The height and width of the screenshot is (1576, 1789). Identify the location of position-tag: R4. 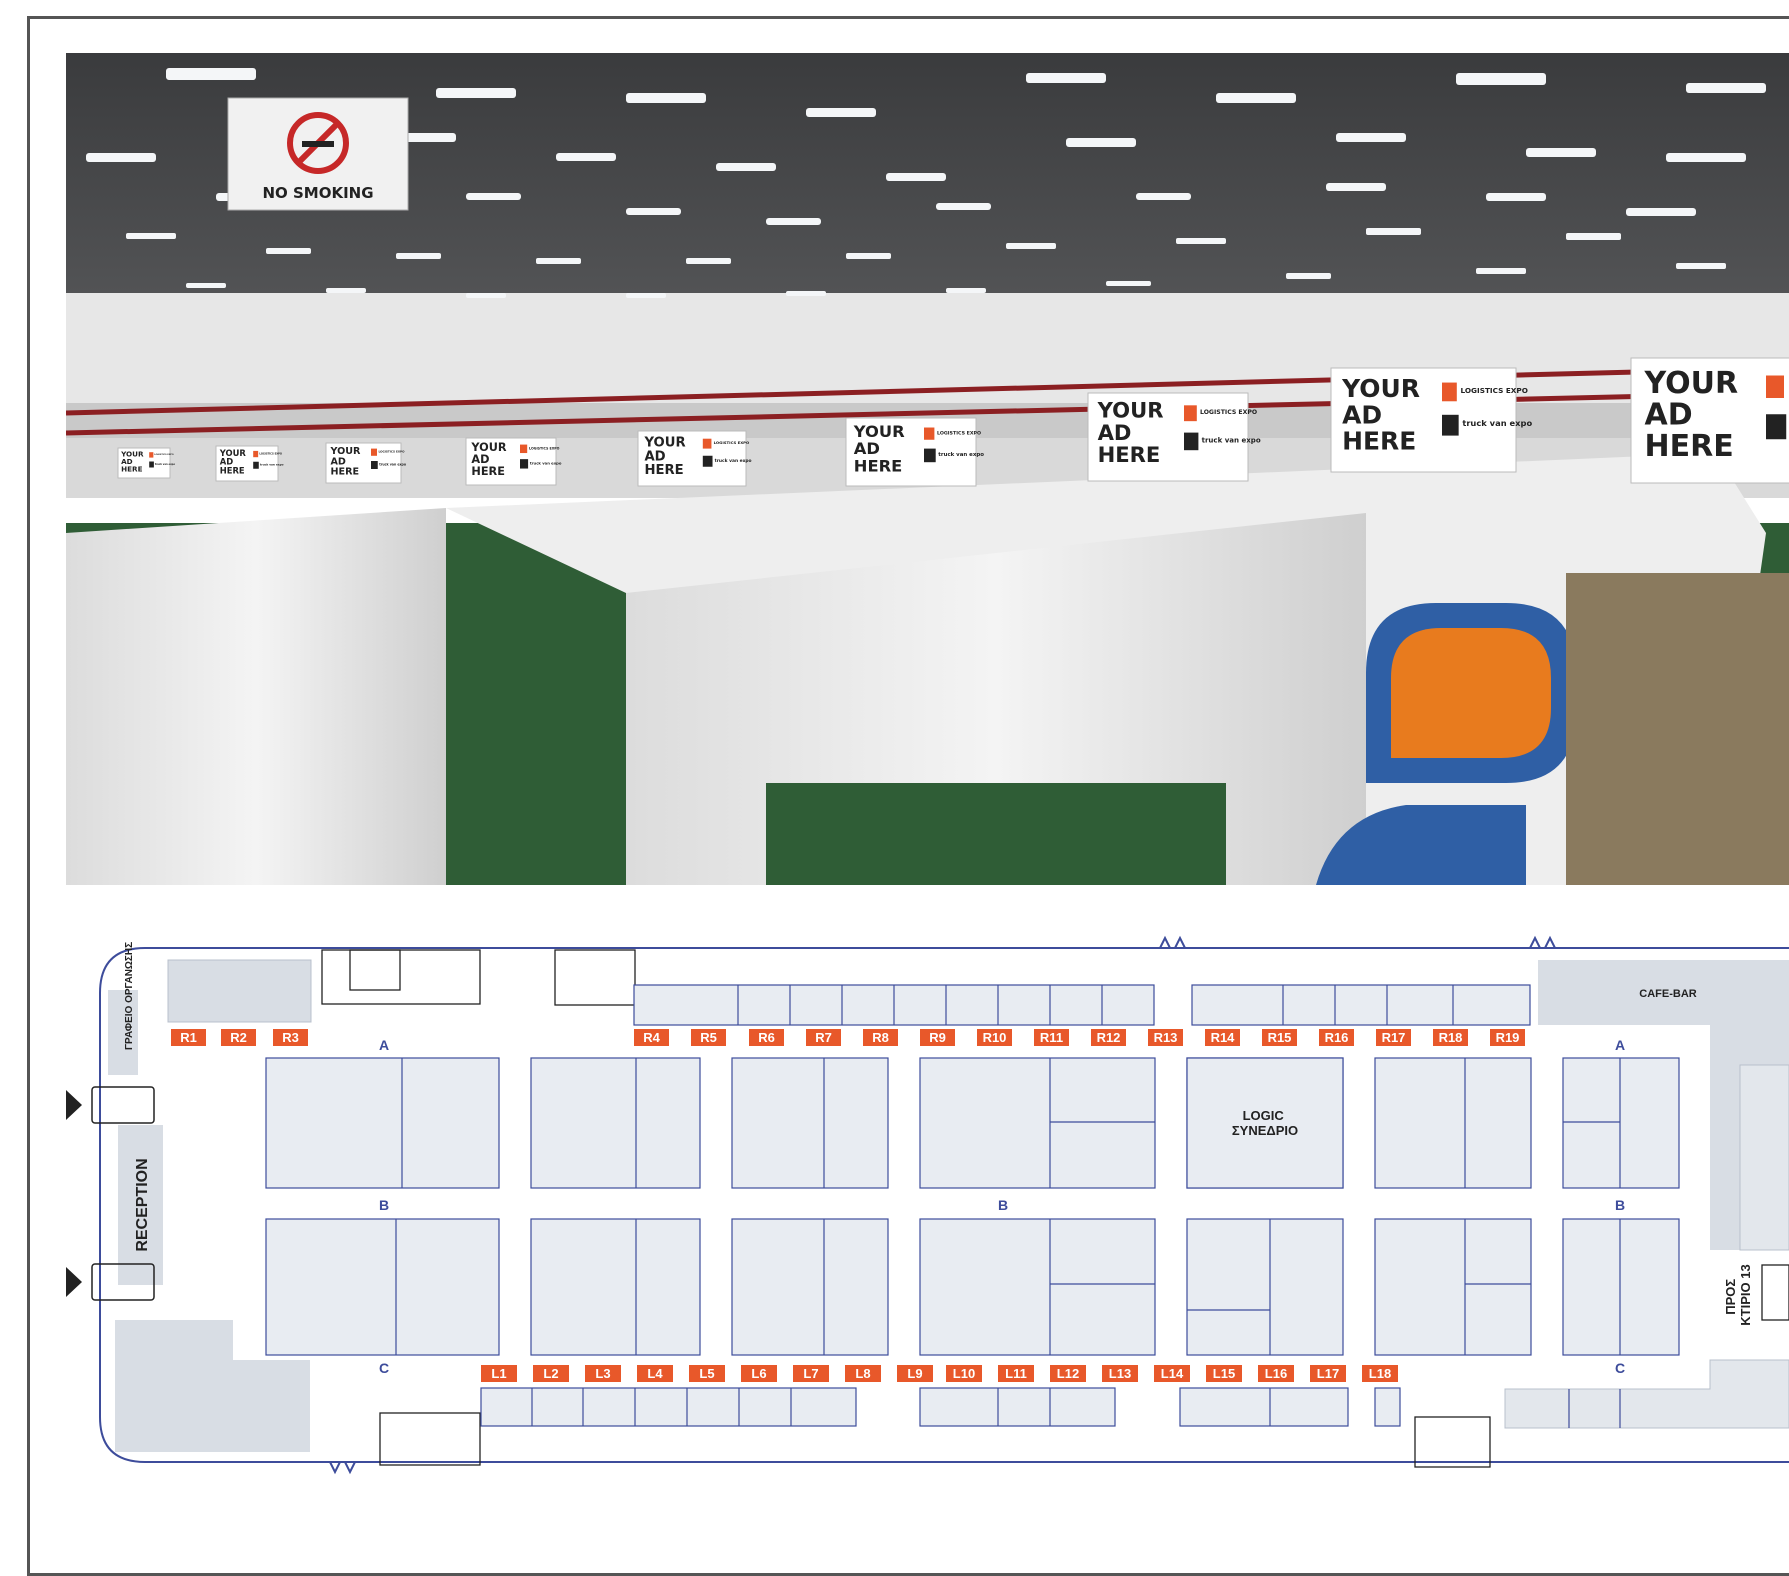
(651, 1037).